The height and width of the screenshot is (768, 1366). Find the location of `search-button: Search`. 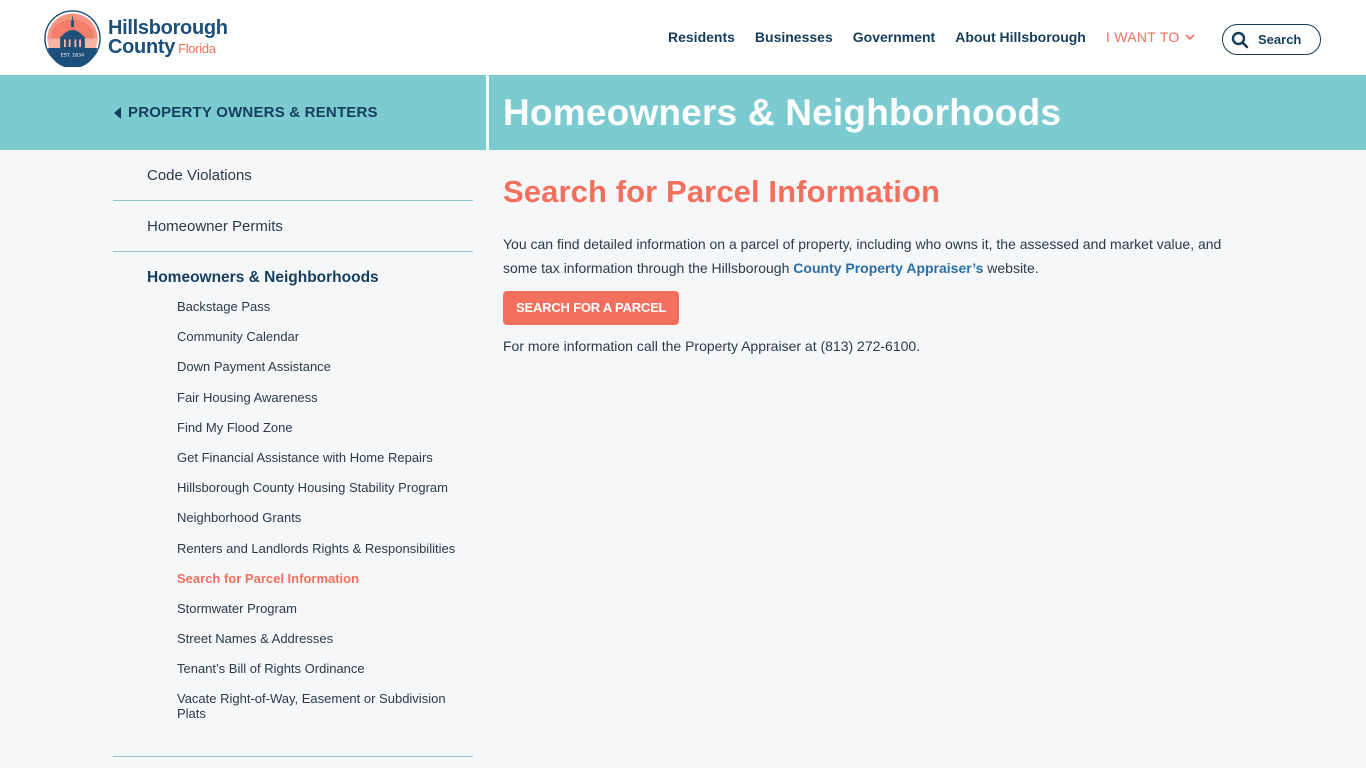

search-button: Search is located at coordinates (1271, 39).